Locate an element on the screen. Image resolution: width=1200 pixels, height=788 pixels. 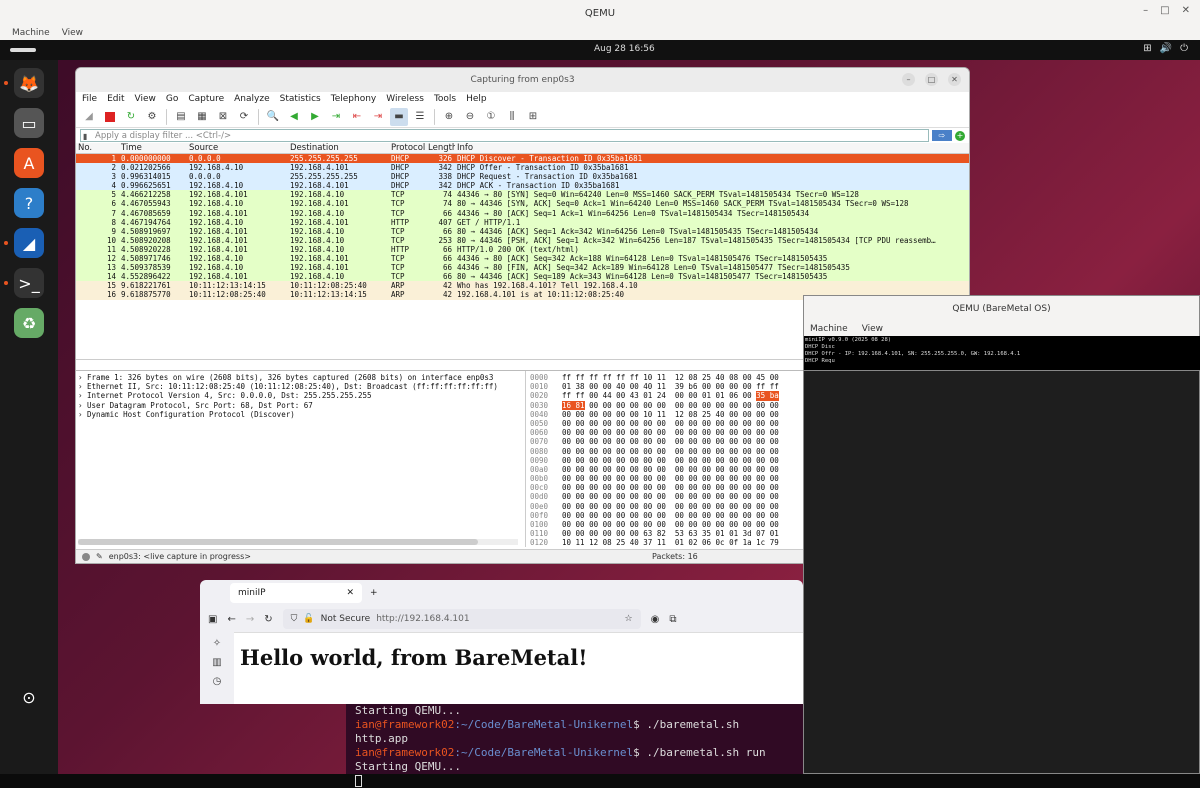
resize-columns-icon: ⫼ is located at coordinates (512, 117).